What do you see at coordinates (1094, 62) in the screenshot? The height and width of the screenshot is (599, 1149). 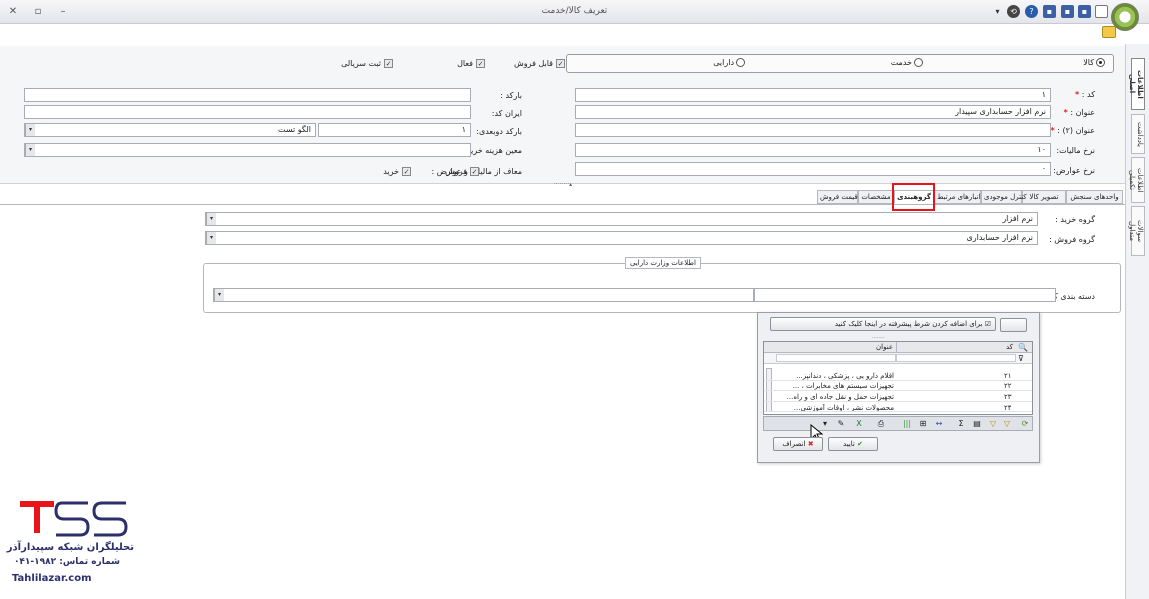 I see `radio-goods: کالا` at bounding box center [1094, 62].